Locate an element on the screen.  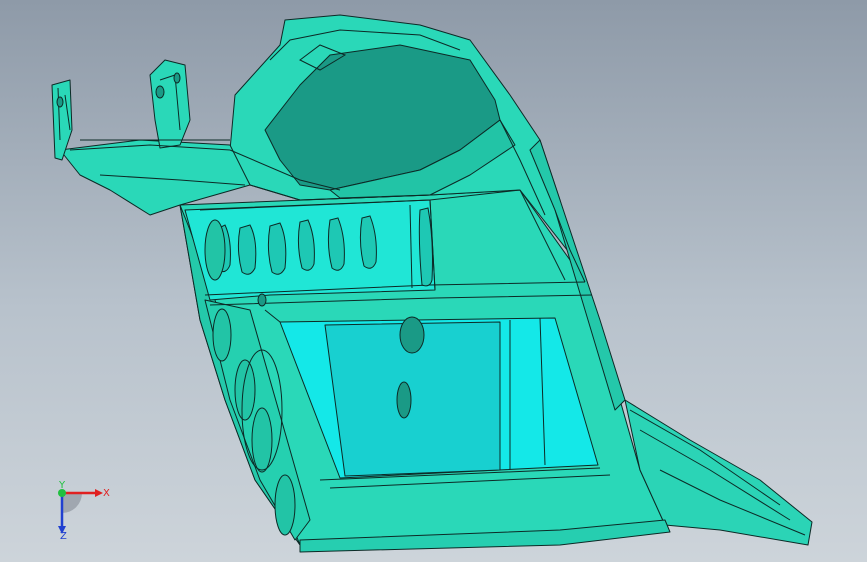
x-axis-label: X is located at coordinates (106, 493).